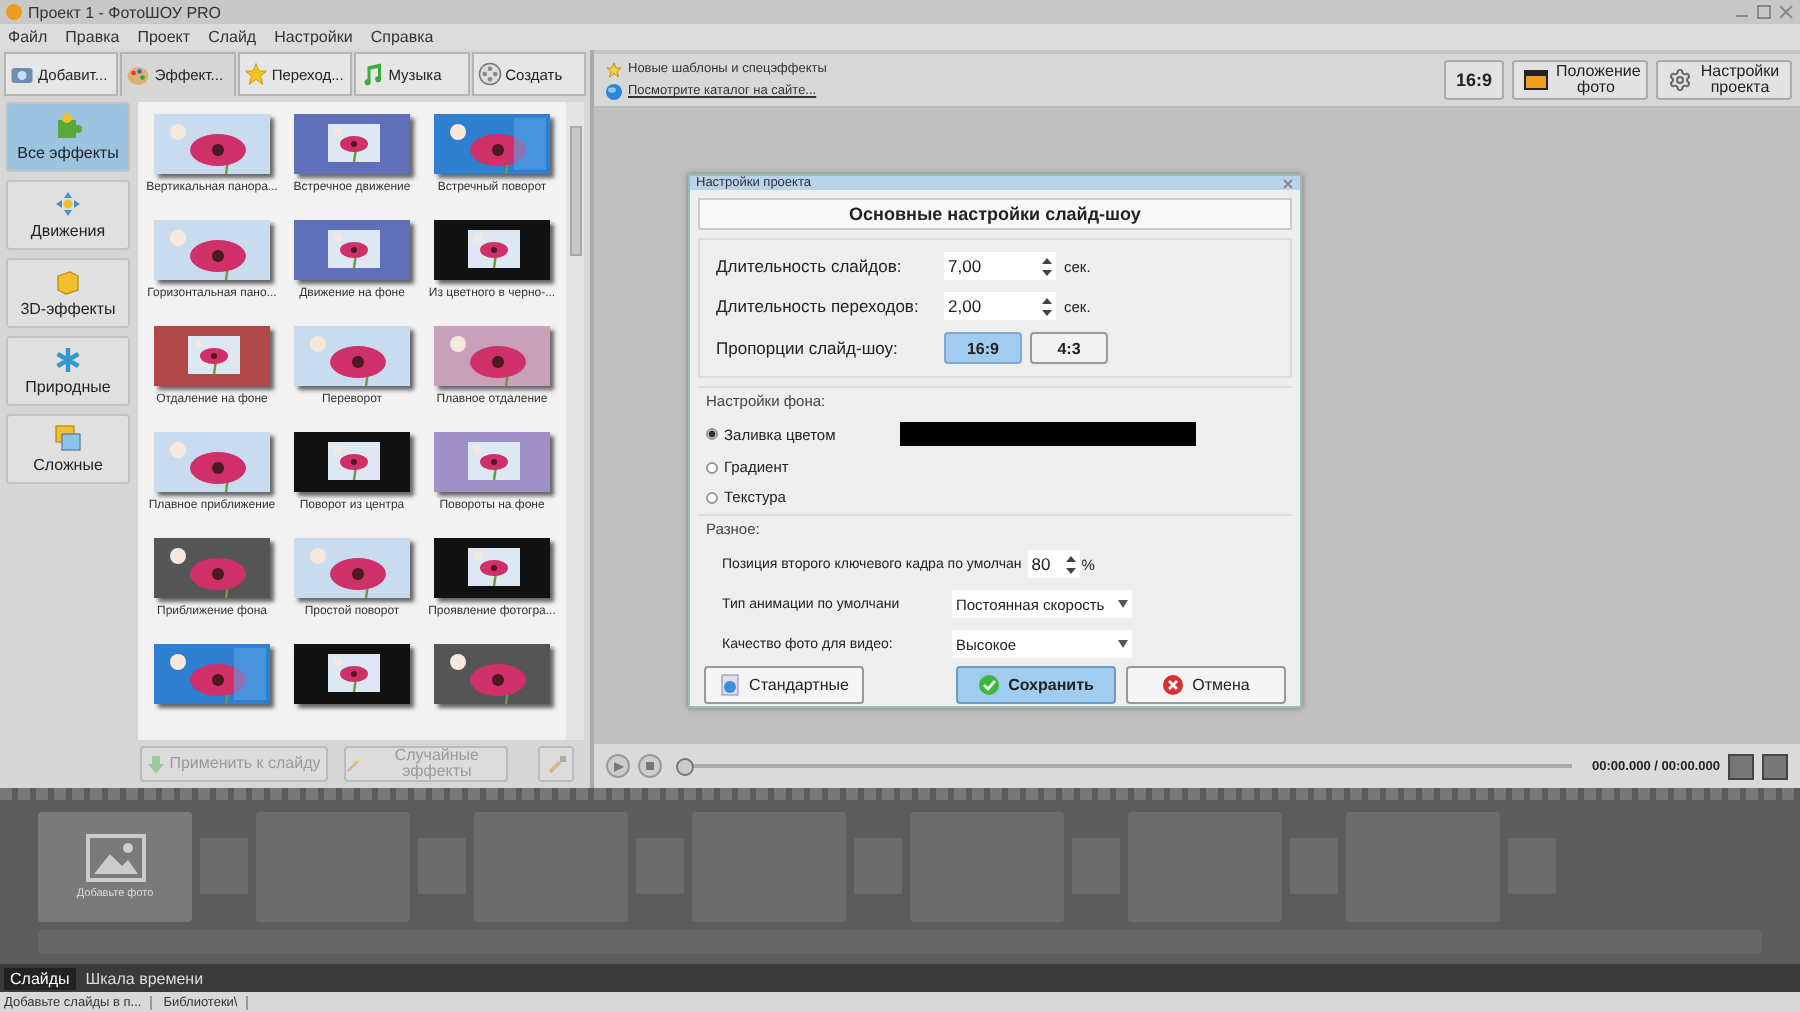  I want to click on tab: Шкала времени, so click(144, 978).